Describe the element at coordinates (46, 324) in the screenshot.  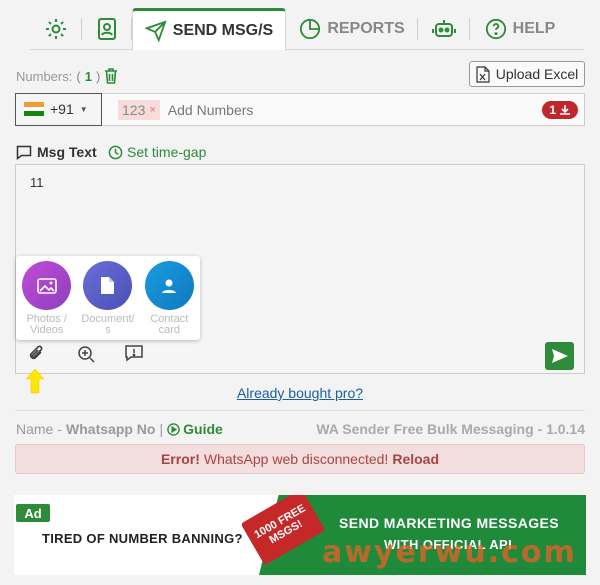
I see `photos-videos-label: Photos / Videos` at that location.